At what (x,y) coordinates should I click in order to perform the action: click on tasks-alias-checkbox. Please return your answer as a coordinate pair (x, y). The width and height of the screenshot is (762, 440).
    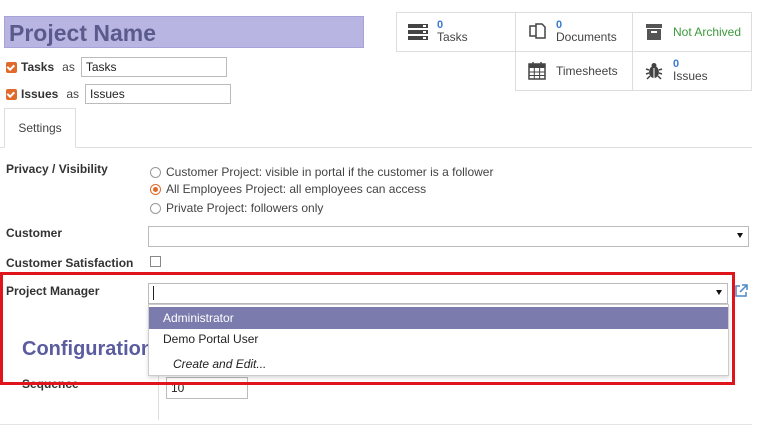
    Looking at the image, I should click on (11, 67).